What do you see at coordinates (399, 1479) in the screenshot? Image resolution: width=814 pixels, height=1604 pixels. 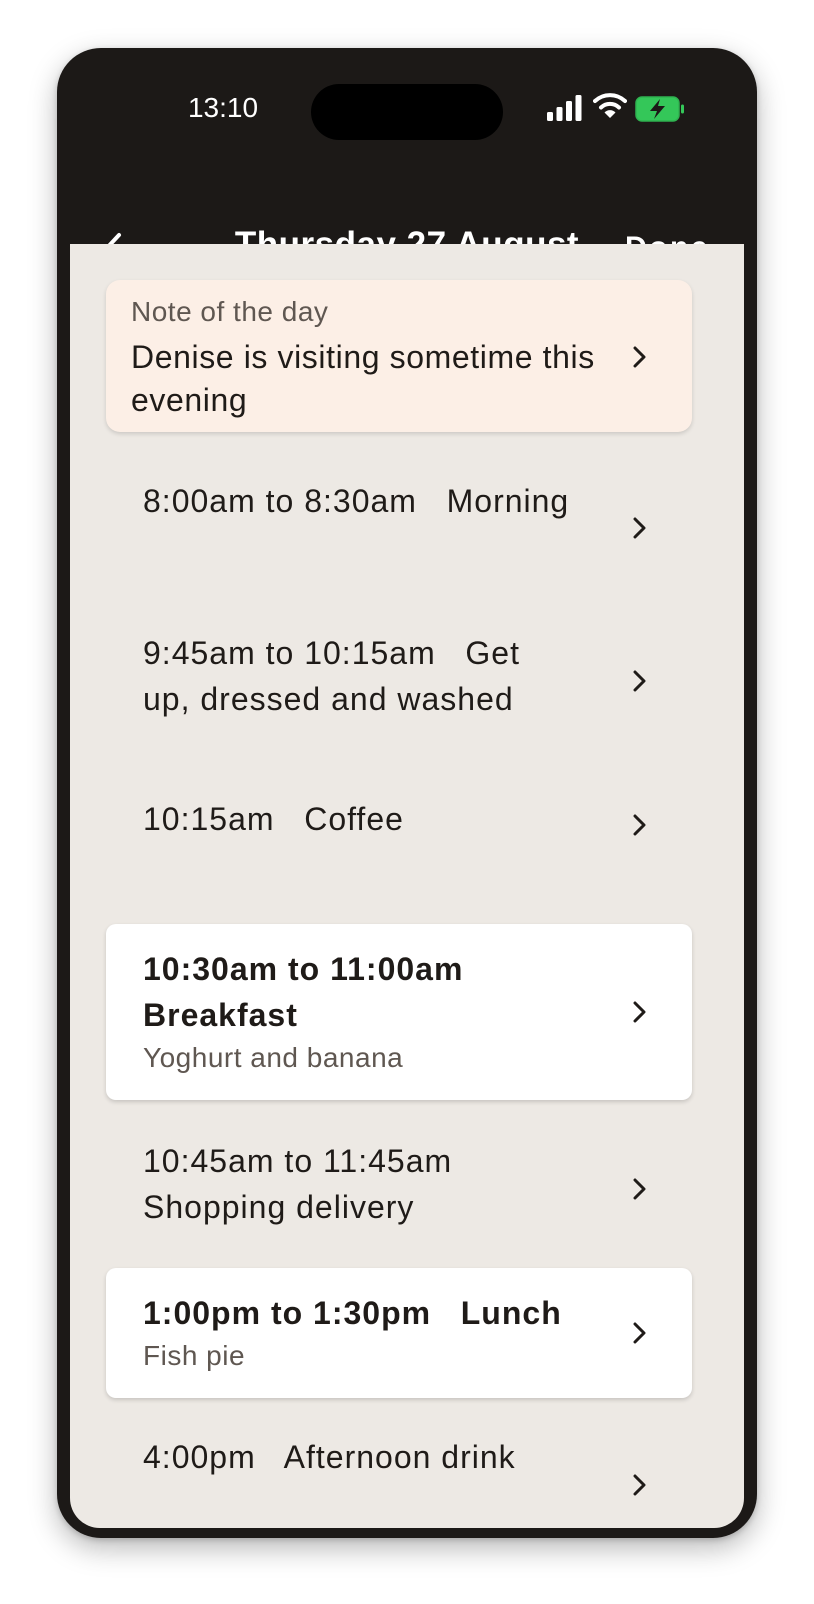 I see `schedule-item-afternoon-drink: 4:00pm Afternoon drink` at bounding box center [399, 1479].